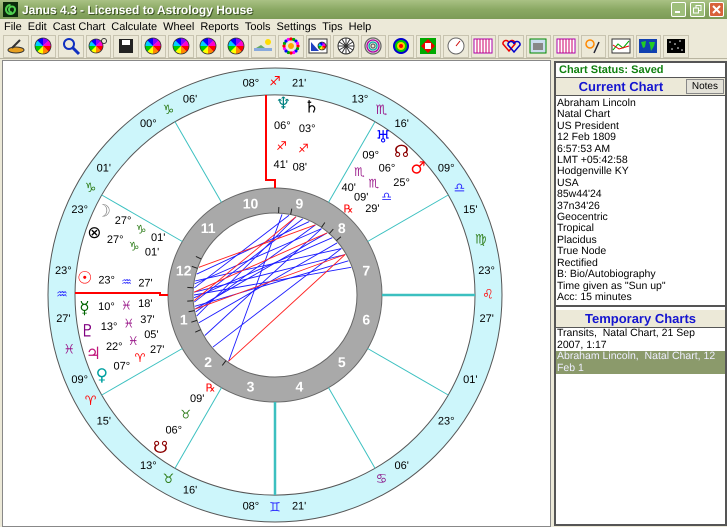 This screenshot has height=527, width=727. What do you see at coordinates (151, 335) in the screenshot?
I see `planet-minute: 05'` at bounding box center [151, 335].